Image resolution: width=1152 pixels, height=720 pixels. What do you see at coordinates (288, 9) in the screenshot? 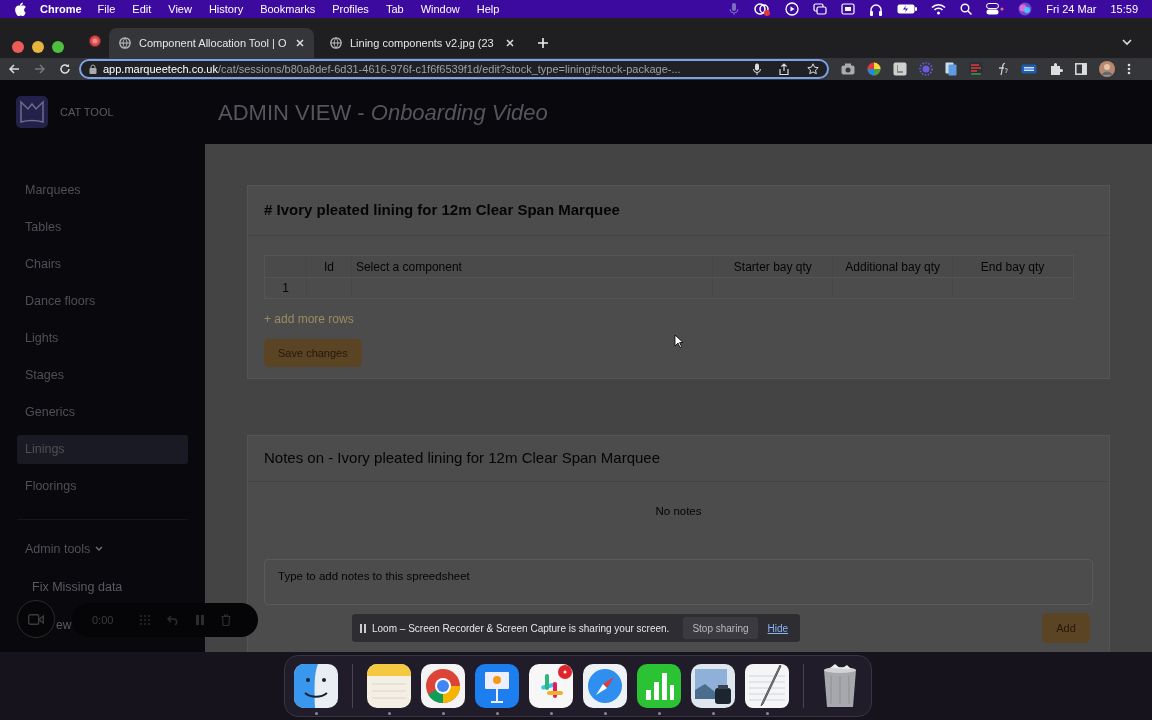
I see `menu-item: Bookmarks` at bounding box center [288, 9].